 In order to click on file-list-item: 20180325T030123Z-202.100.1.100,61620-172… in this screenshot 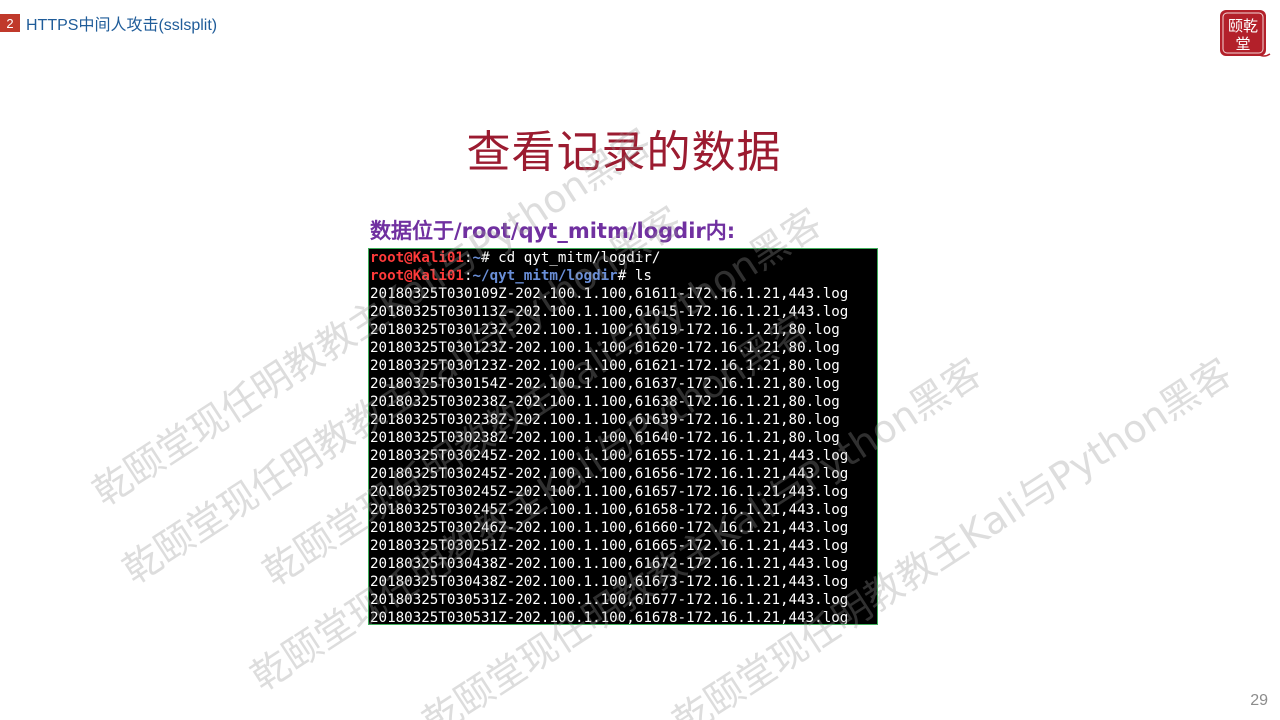, I will do `click(605, 348)`.